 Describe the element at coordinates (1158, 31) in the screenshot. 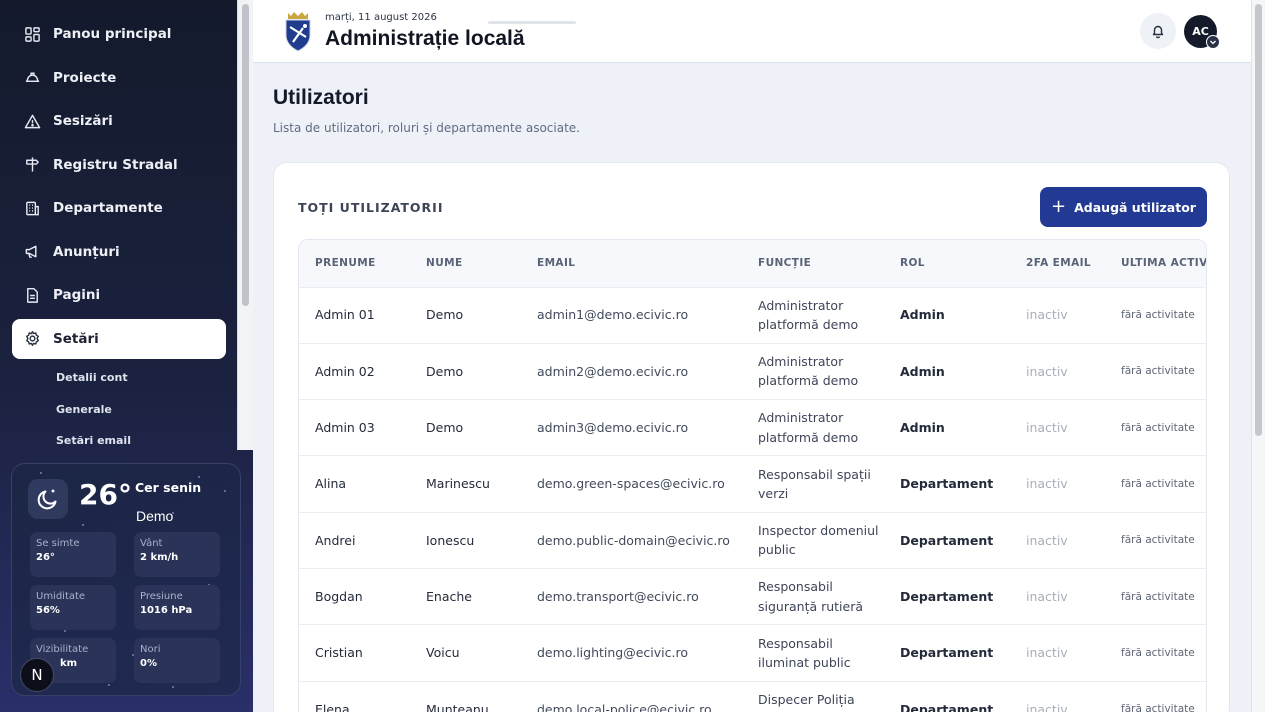

I see `notifications-button` at that location.